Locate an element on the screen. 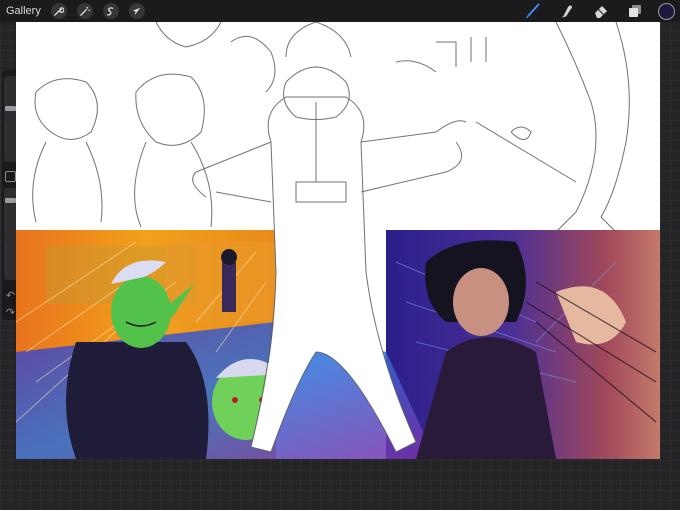 Image resolution: width=680 pixels, height=510 pixels. color-picker-button is located at coordinates (666, 11).